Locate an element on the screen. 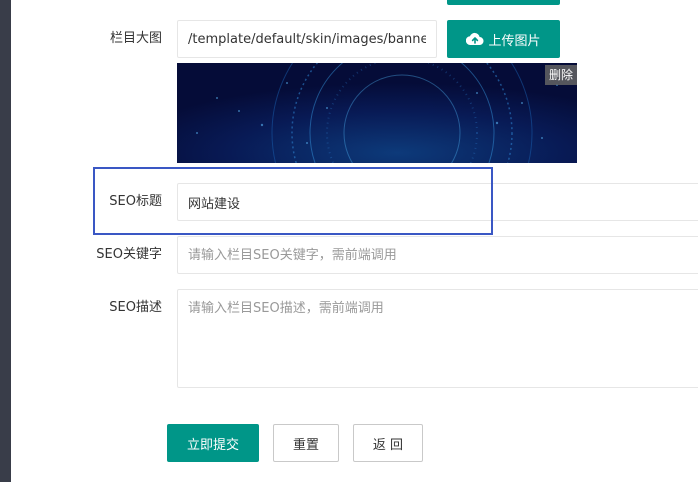 The height and width of the screenshot is (482, 698). banner-preview-image is located at coordinates (377, 113).